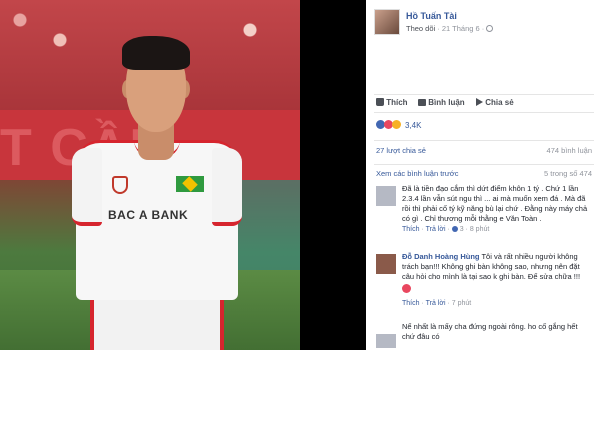  Describe the element at coordinates (461, 28) in the screenshot. I see `post-date: 21 Tháng 6` at that location.